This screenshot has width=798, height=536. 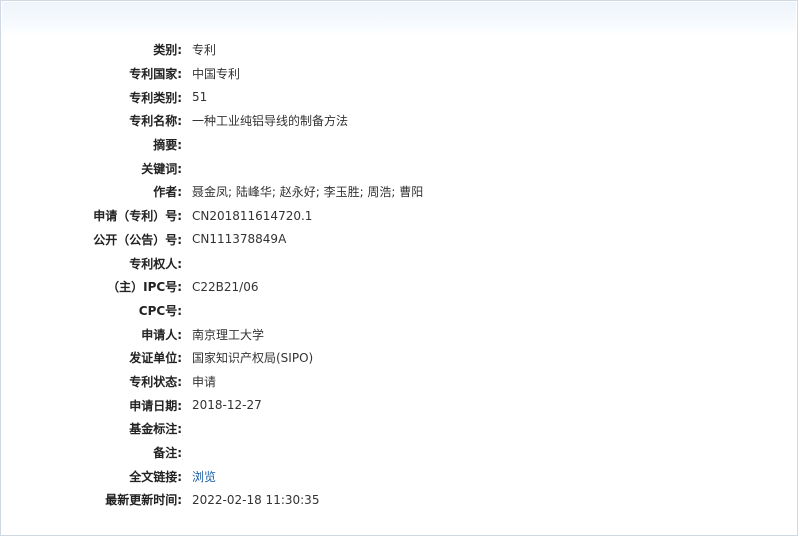 I want to click on applicant-label: 申请人:, so click(x=161, y=334).